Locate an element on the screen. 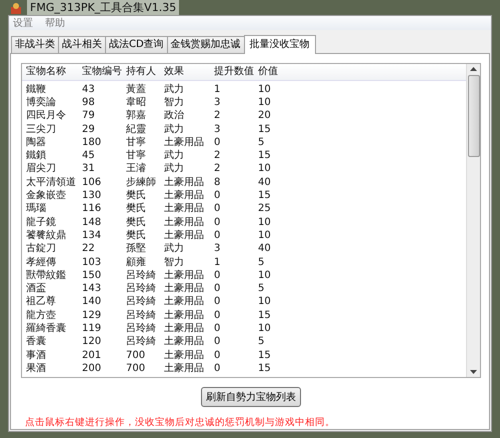  table-cell-text: 太平清領道 is located at coordinates (51, 182).